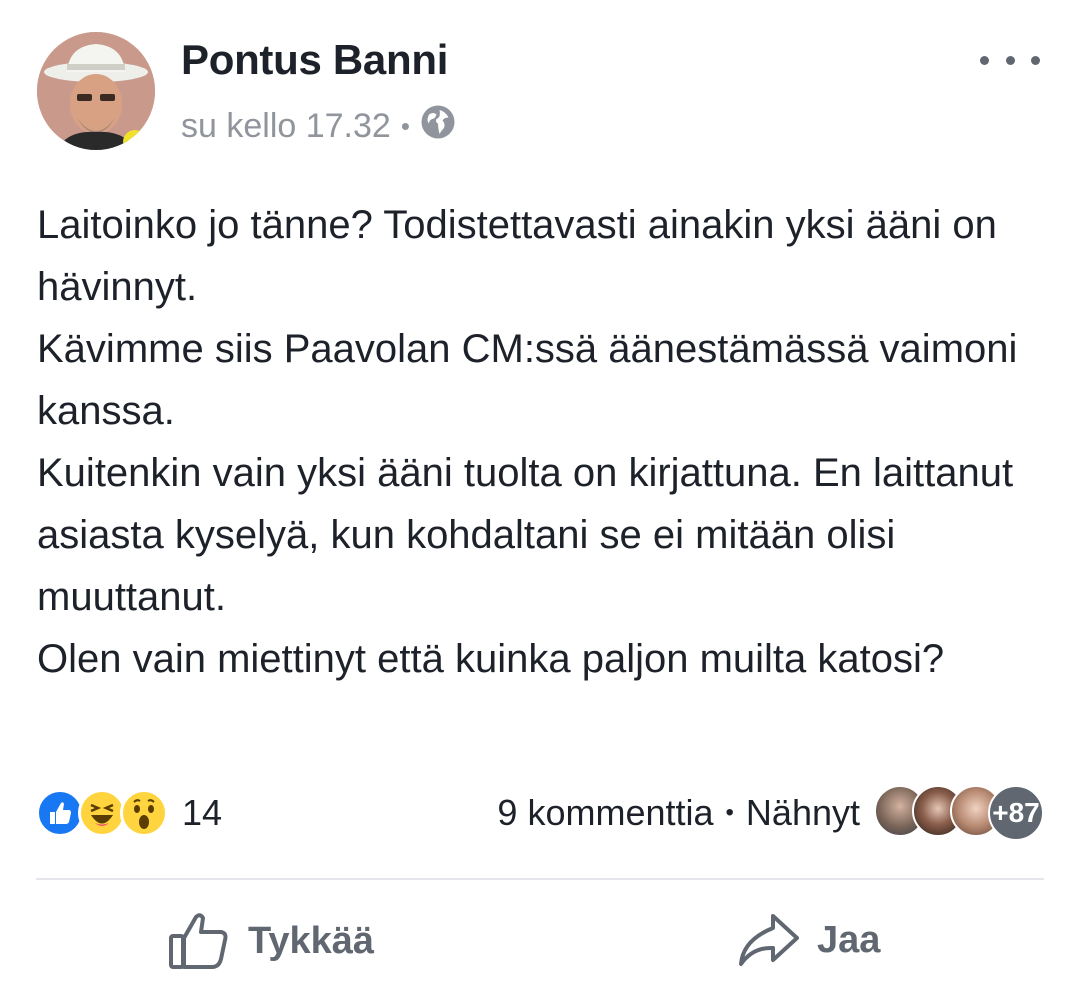 The width and height of the screenshot is (1080, 997). What do you see at coordinates (144, 813) in the screenshot?
I see `wow-reaction-icon` at bounding box center [144, 813].